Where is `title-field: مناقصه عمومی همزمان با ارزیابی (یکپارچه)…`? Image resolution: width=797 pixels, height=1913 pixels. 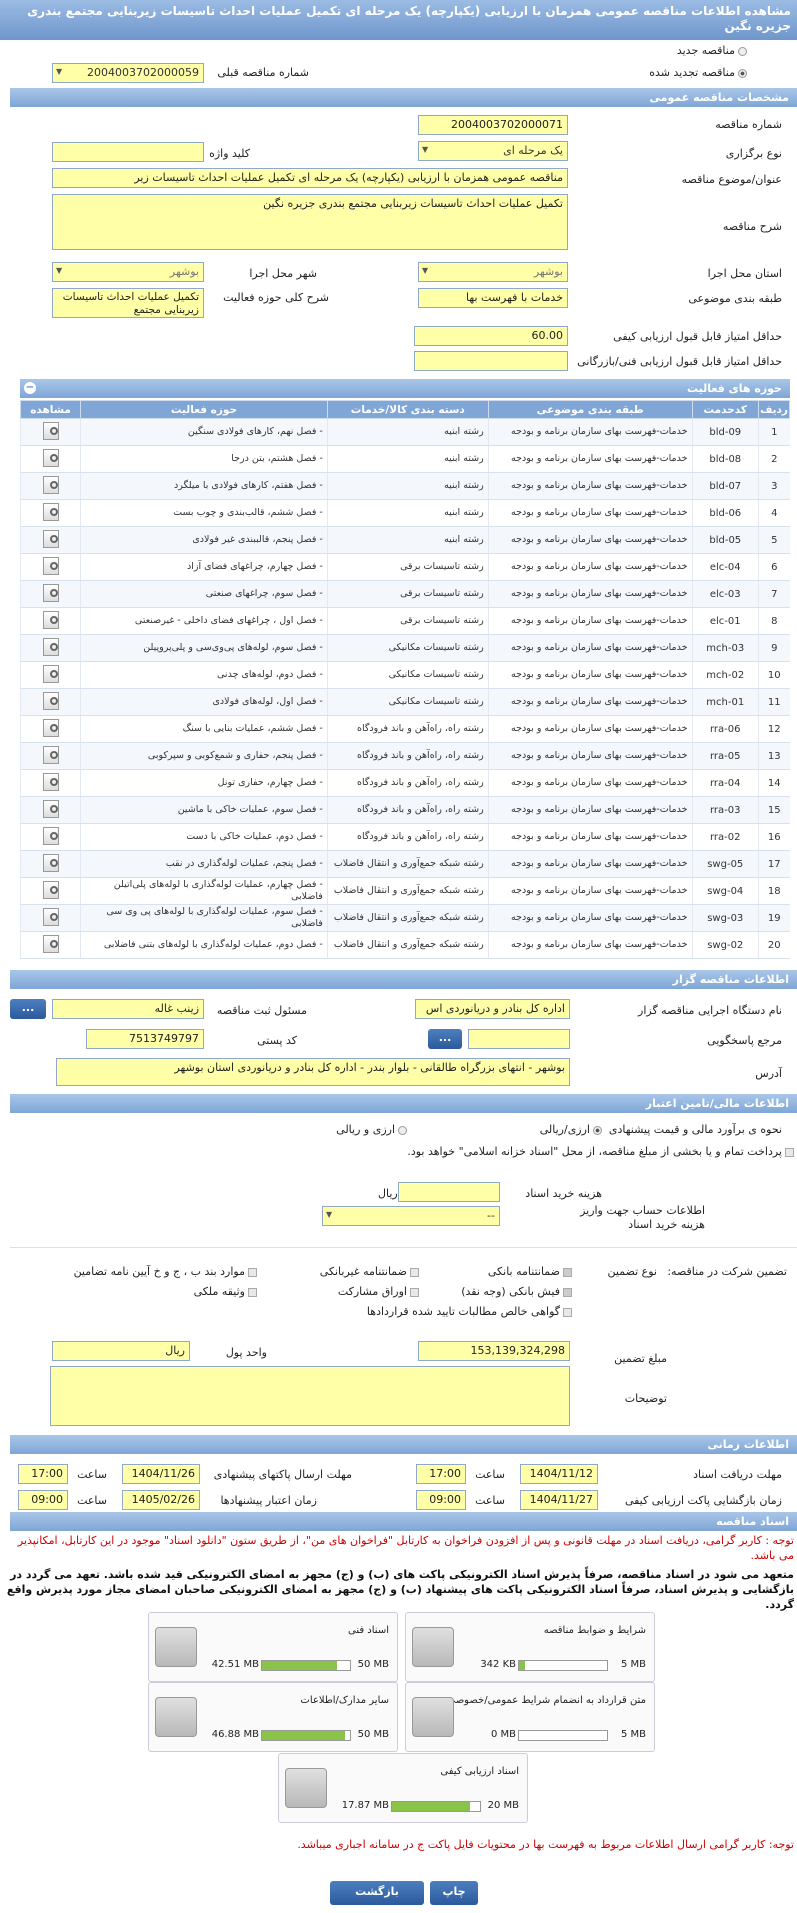 title-field: مناقصه عمومی همزمان با ارزیابی (یکپارچه)… is located at coordinates (310, 178).